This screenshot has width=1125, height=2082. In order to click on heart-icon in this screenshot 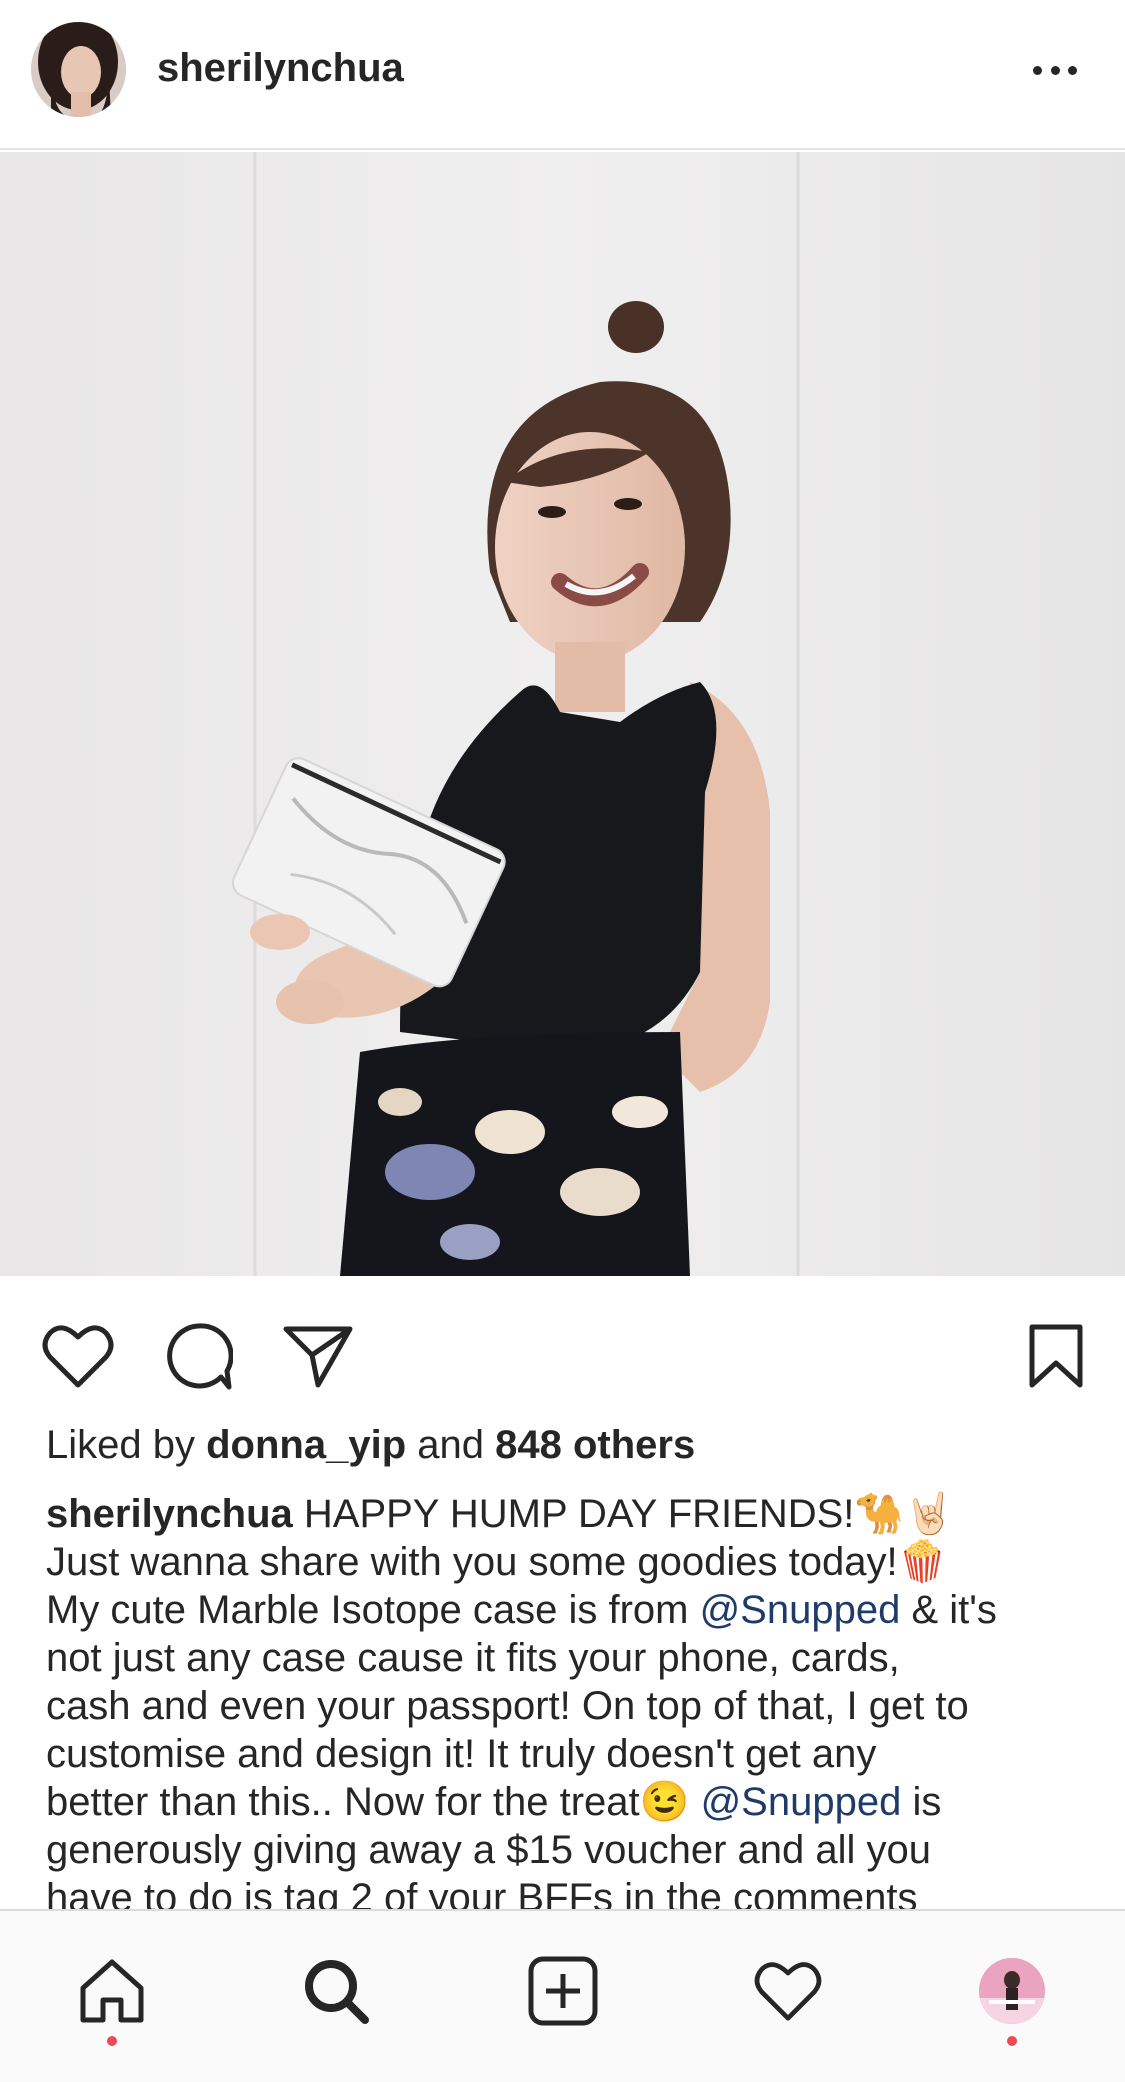, I will do `click(78, 1356)`.